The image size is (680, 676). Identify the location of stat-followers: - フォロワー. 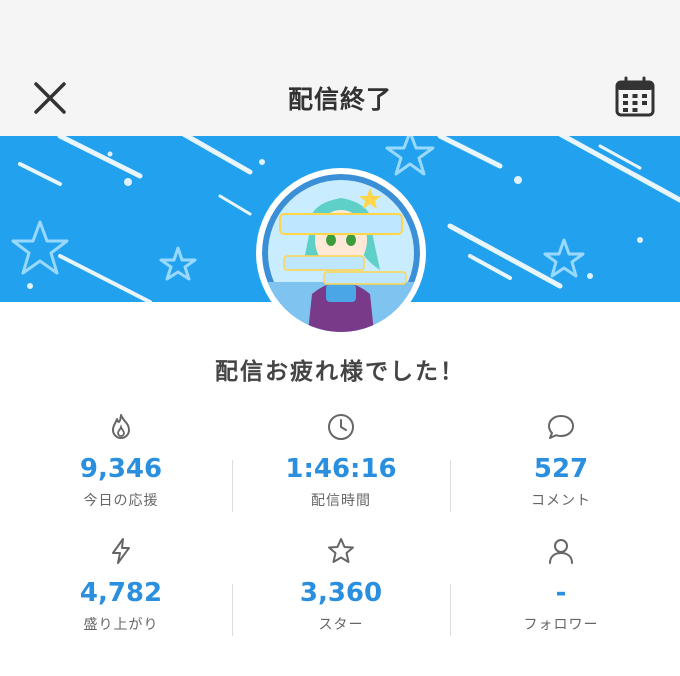
(561, 585).